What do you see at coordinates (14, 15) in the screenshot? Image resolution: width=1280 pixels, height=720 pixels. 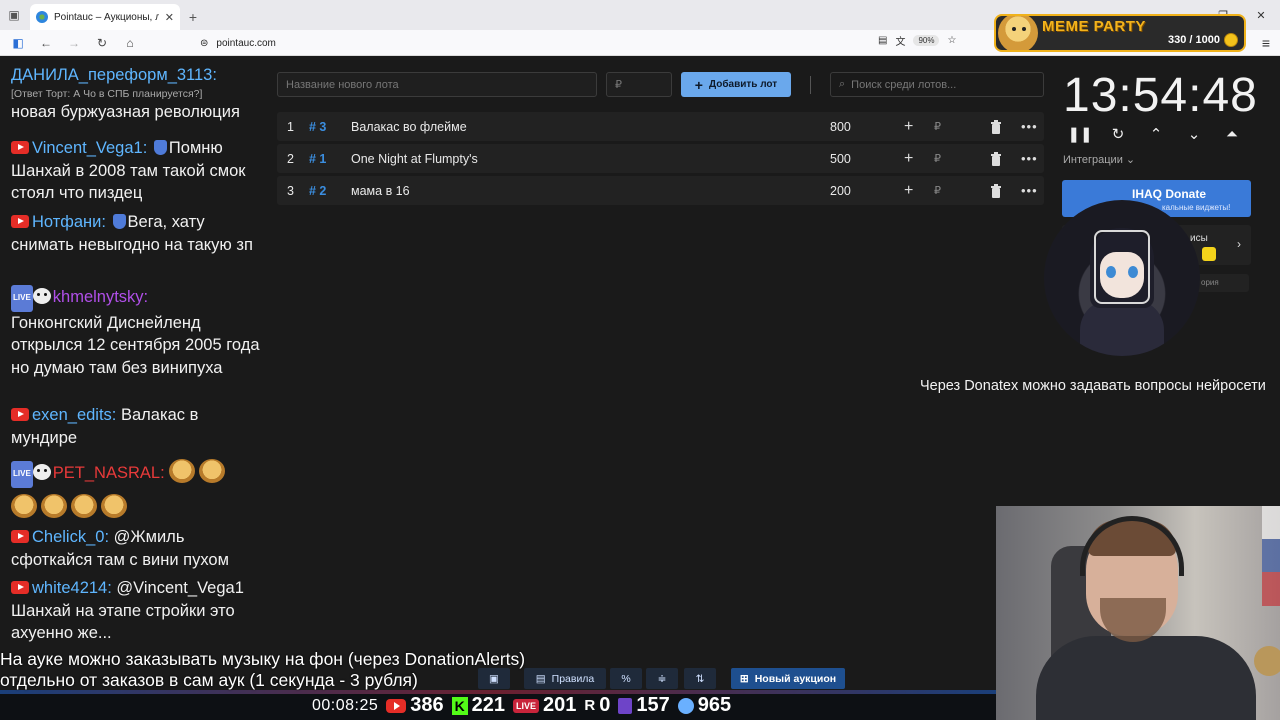 I see `tab-list-icon: ▣` at bounding box center [14, 15].